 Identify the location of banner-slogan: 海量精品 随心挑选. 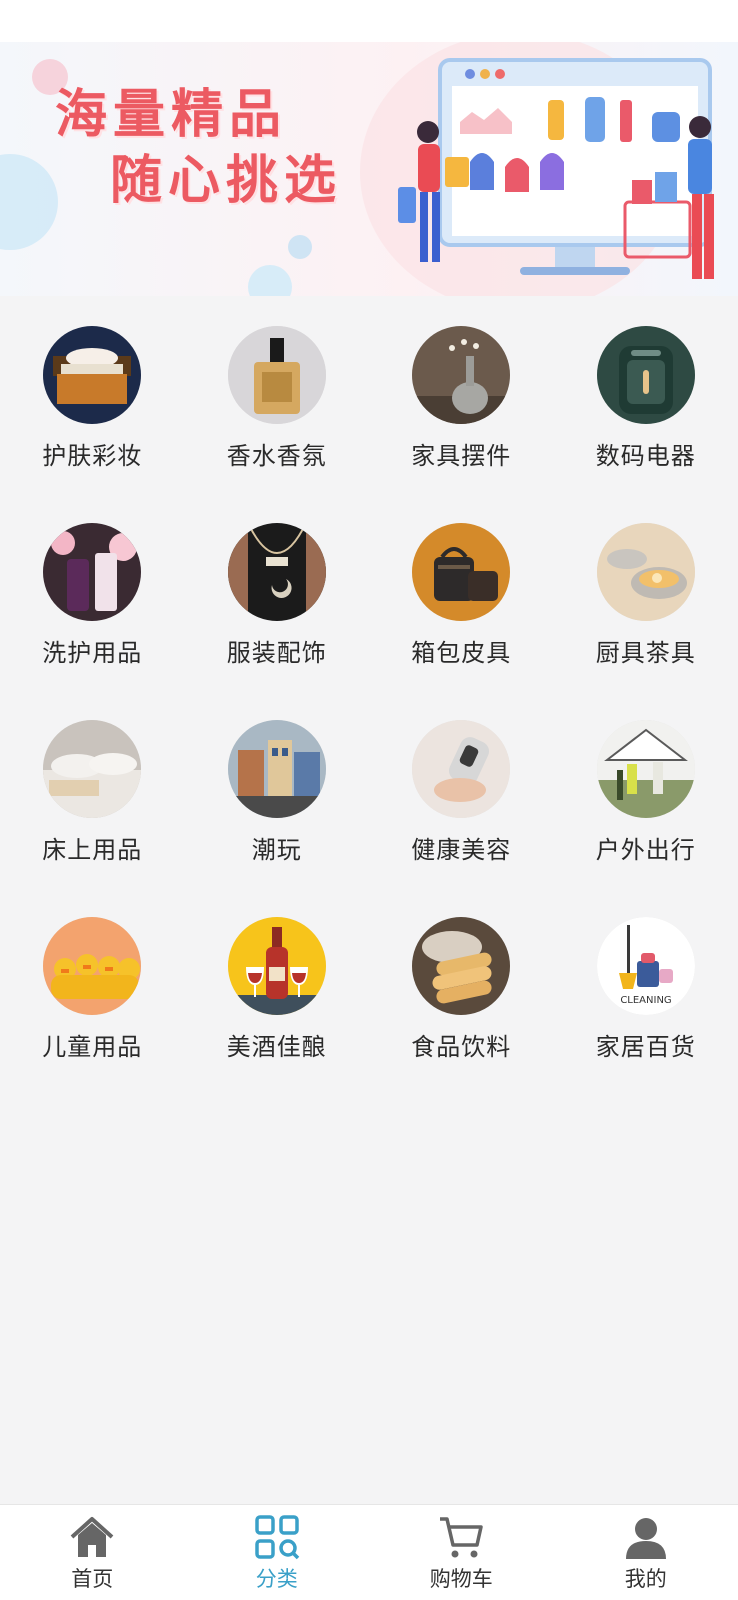
(198, 148).